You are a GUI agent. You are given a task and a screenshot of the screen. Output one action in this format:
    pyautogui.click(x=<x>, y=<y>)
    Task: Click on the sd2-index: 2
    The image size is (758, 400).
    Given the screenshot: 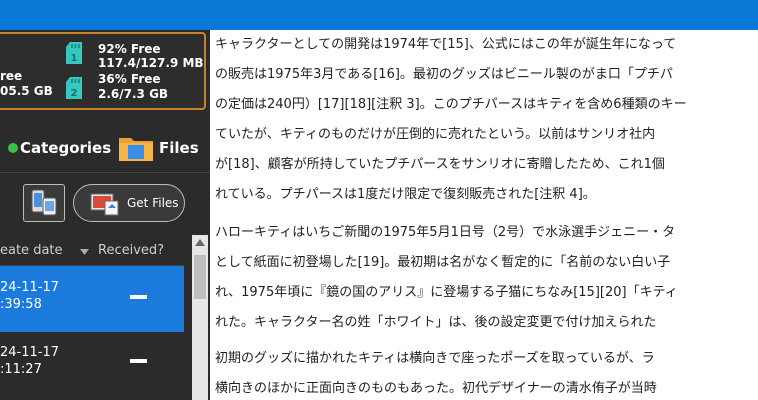 What is the action you would take?
    pyautogui.click(x=74, y=93)
    